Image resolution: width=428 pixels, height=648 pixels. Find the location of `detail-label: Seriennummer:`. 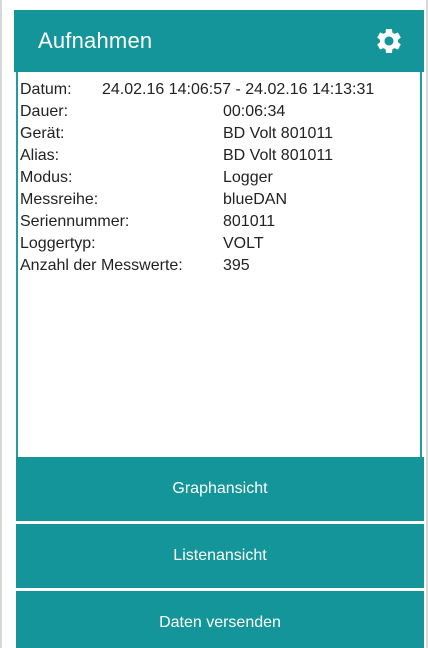

detail-label: Seriennummer: is located at coordinates (75, 221).